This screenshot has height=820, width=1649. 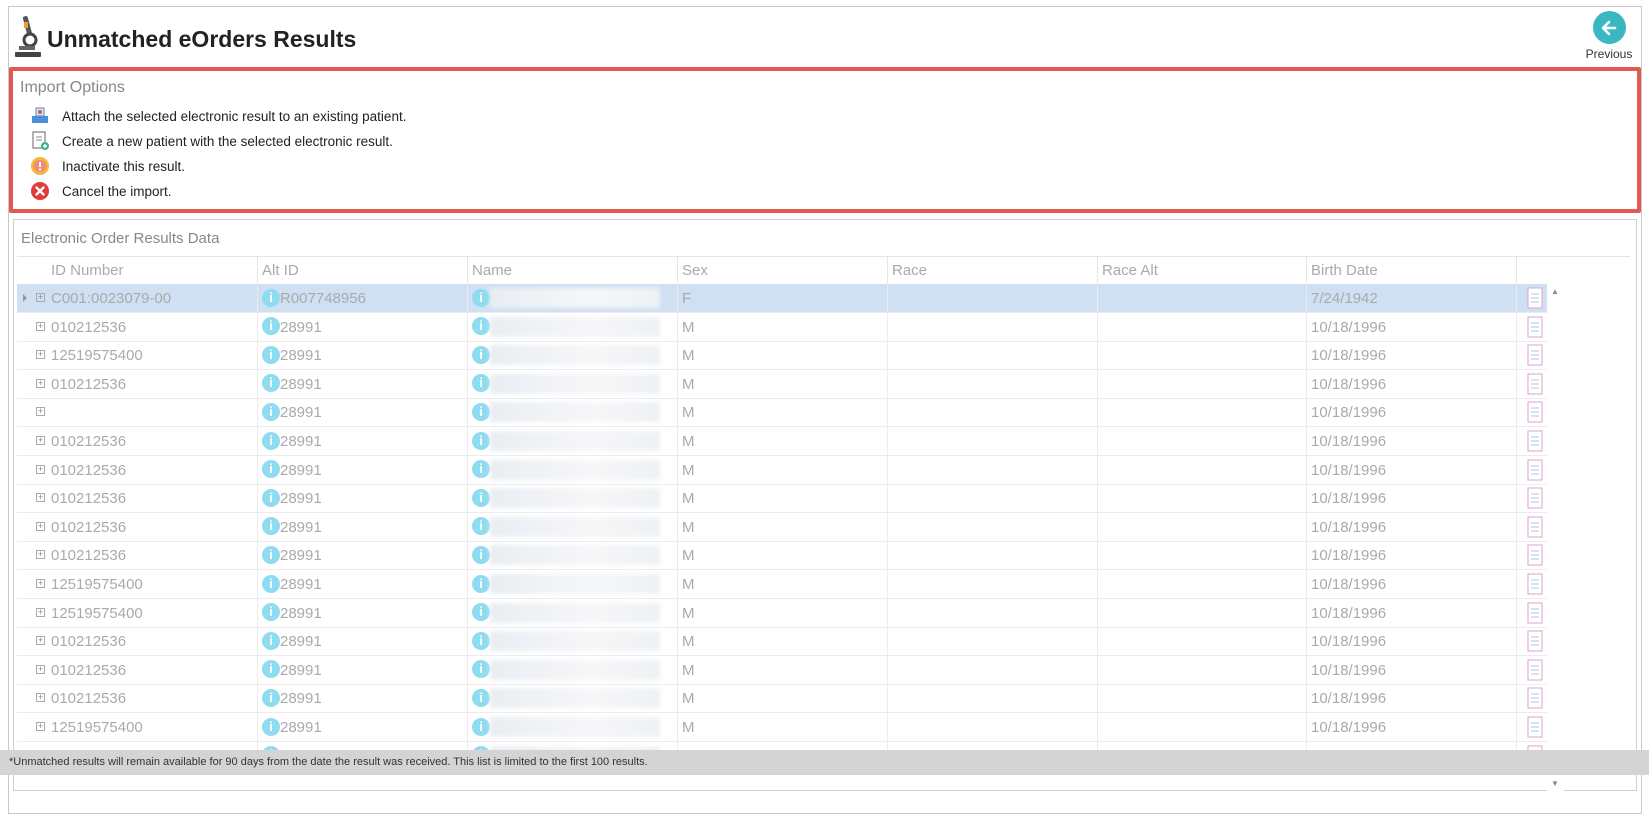 I want to click on column-header-sex: Sex, so click(x=783, y=270).